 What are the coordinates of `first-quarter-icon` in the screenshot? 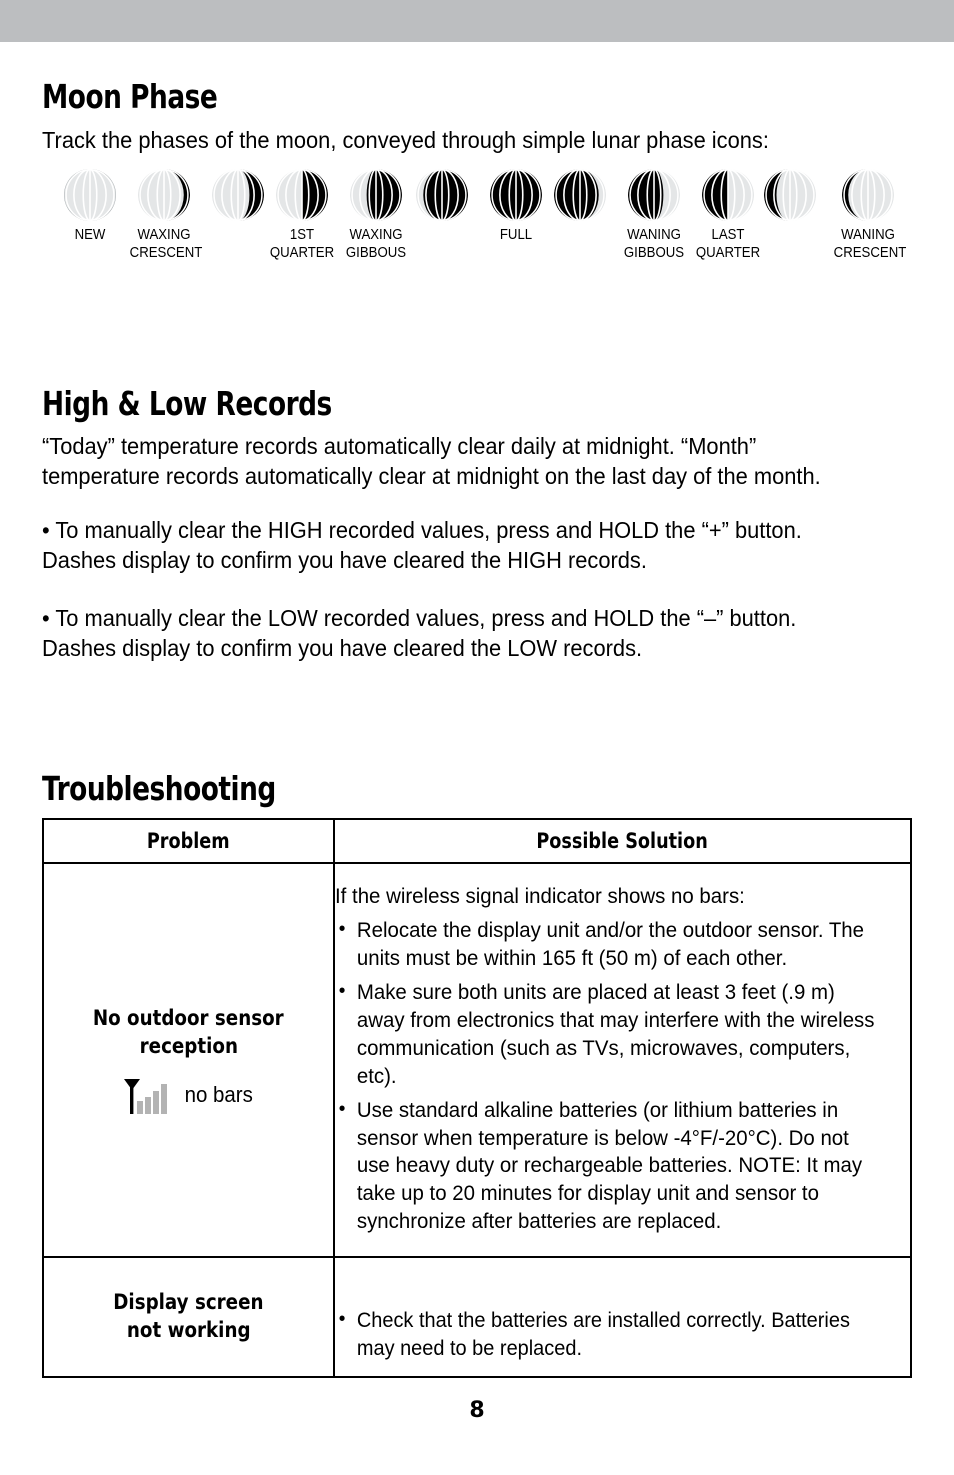 It's located at (302, 194).